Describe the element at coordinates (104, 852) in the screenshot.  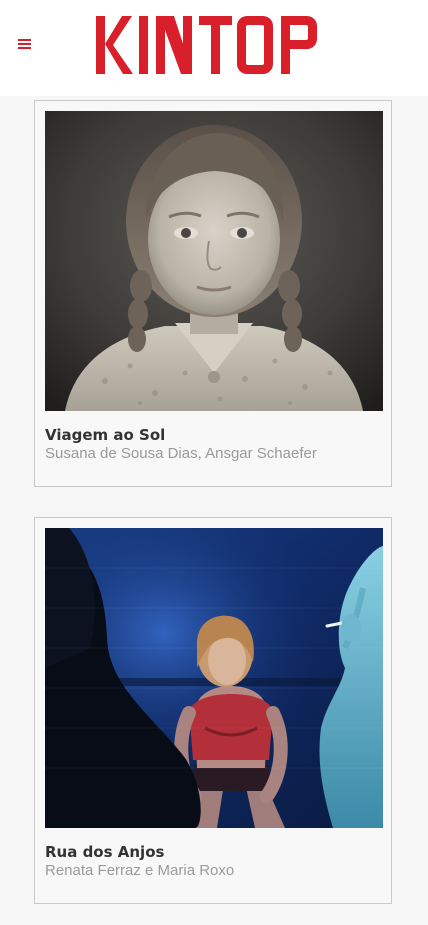
I see `film-title: Rua dos Anjos` at that location.